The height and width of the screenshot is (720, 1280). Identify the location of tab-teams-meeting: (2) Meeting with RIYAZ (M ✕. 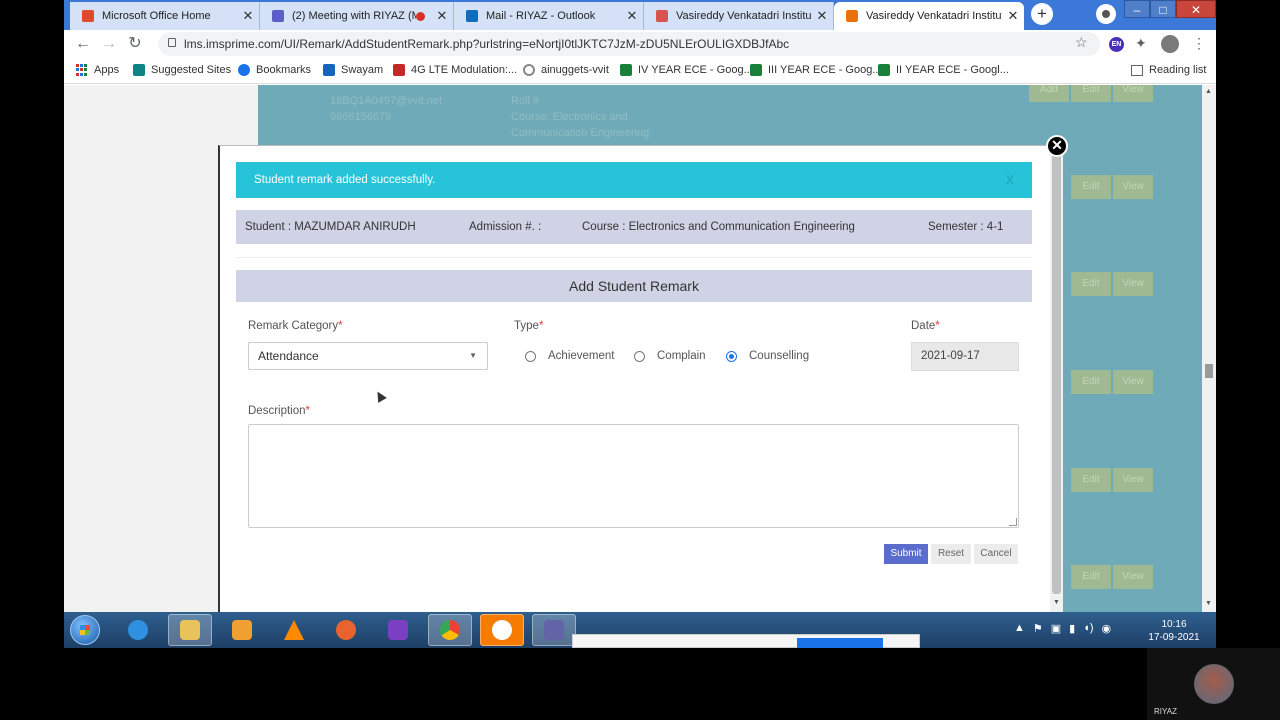
(357, 16).